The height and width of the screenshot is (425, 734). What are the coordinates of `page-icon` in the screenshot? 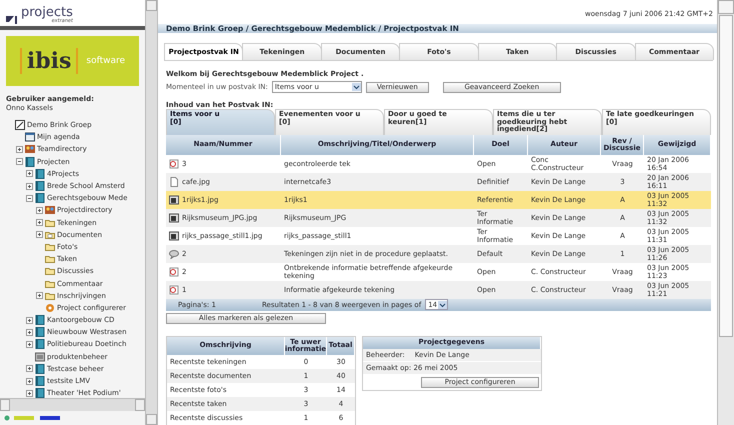 It's located at (20, 125).